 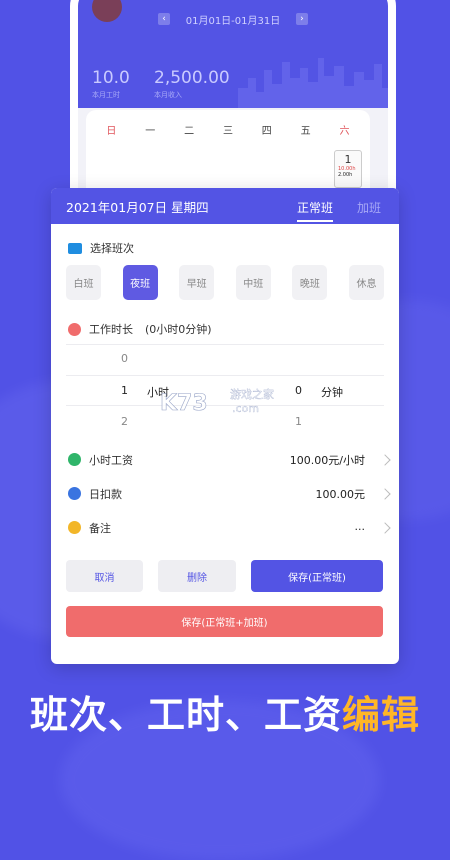 What do you see at coordinates (225, 344) in the screenshot?
I see `divider` at bounding box center [225, 344].